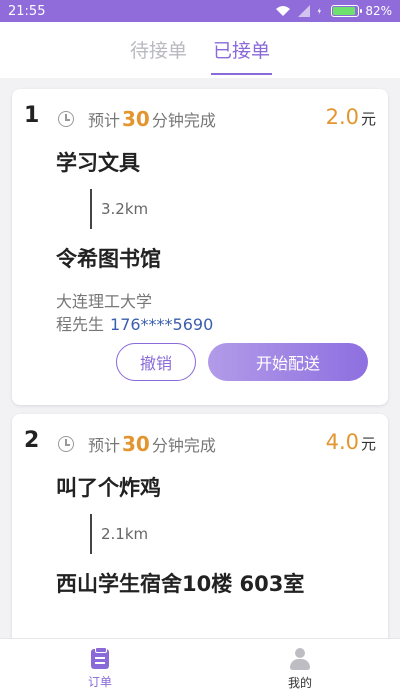  Describe the element at coordinates (32, 115) in the screenshot. I see `order-index: 1` at that location.